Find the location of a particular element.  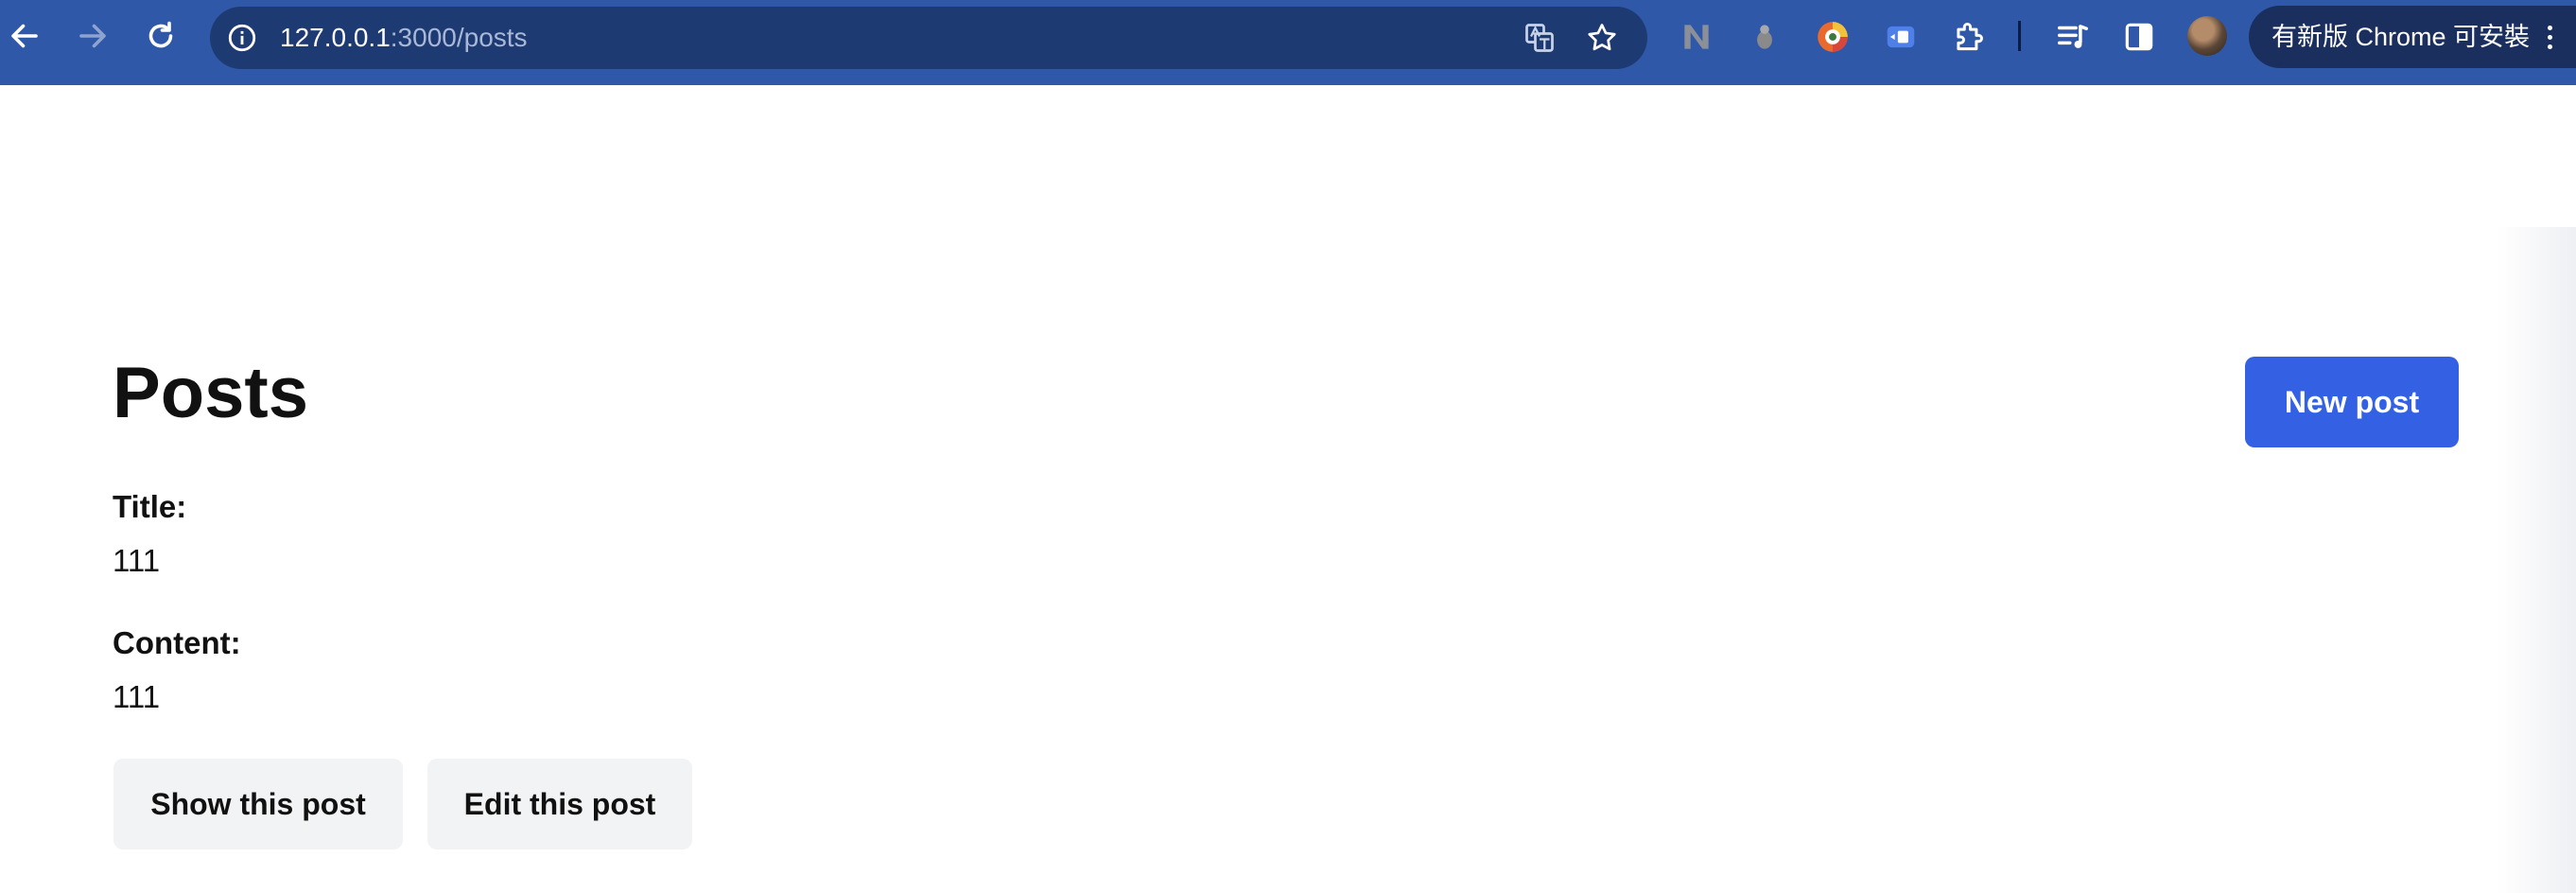

forward-arrow-icon is located at coordinates (92, 36).